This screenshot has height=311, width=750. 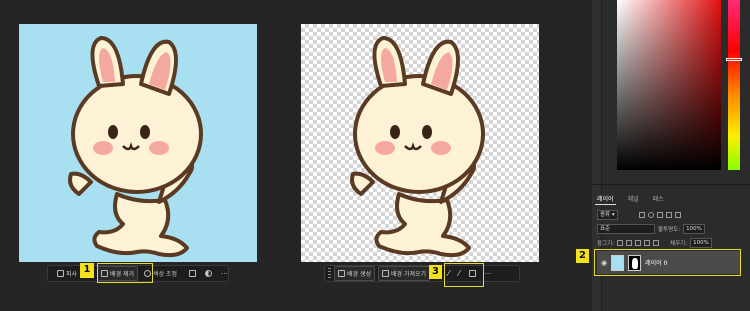 What do you see at coordinates (633, 198) in the screenshot?
I see `tab-channels: 채널` at bounding box center [633, 198].